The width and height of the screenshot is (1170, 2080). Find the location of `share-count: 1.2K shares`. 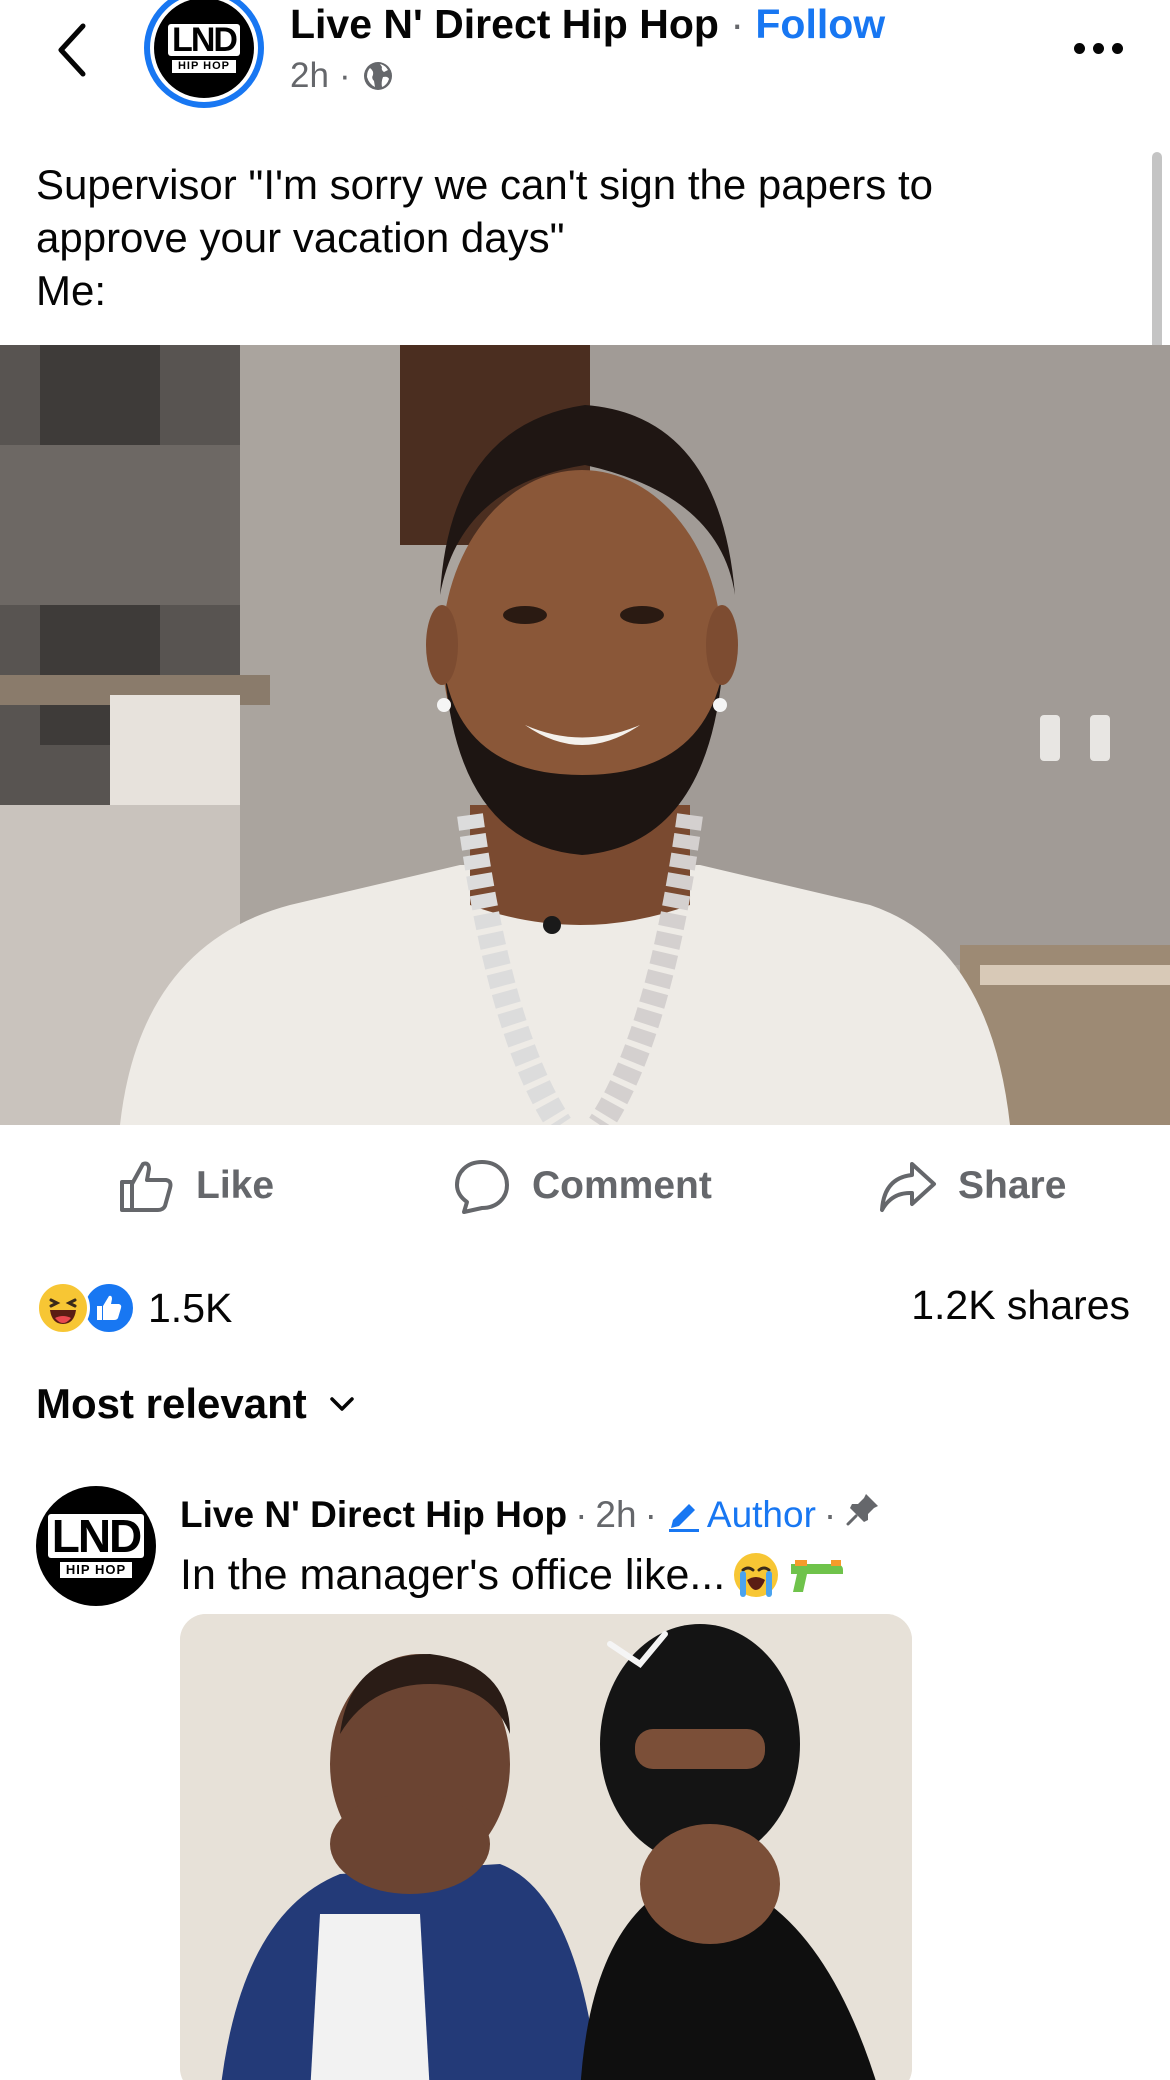

share-count: 1.2K shares is located at coordinates (1020, 1305).